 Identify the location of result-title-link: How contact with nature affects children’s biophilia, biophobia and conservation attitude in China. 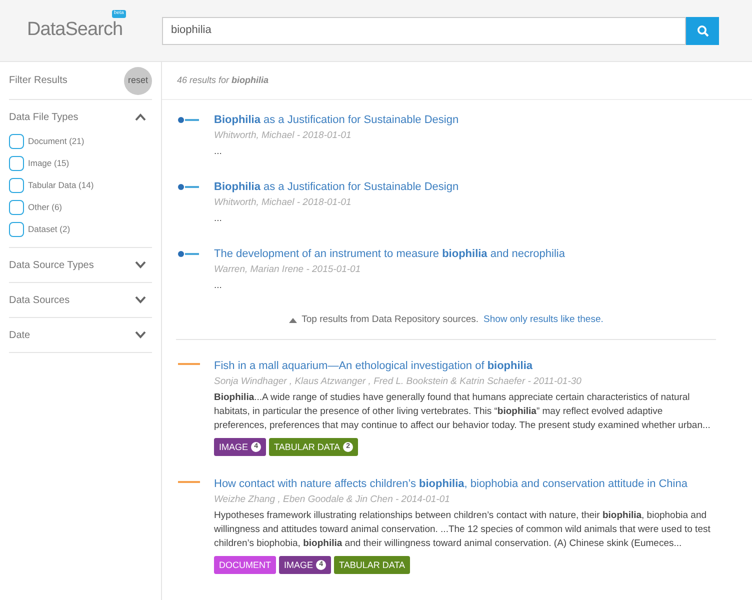
(465, 484).